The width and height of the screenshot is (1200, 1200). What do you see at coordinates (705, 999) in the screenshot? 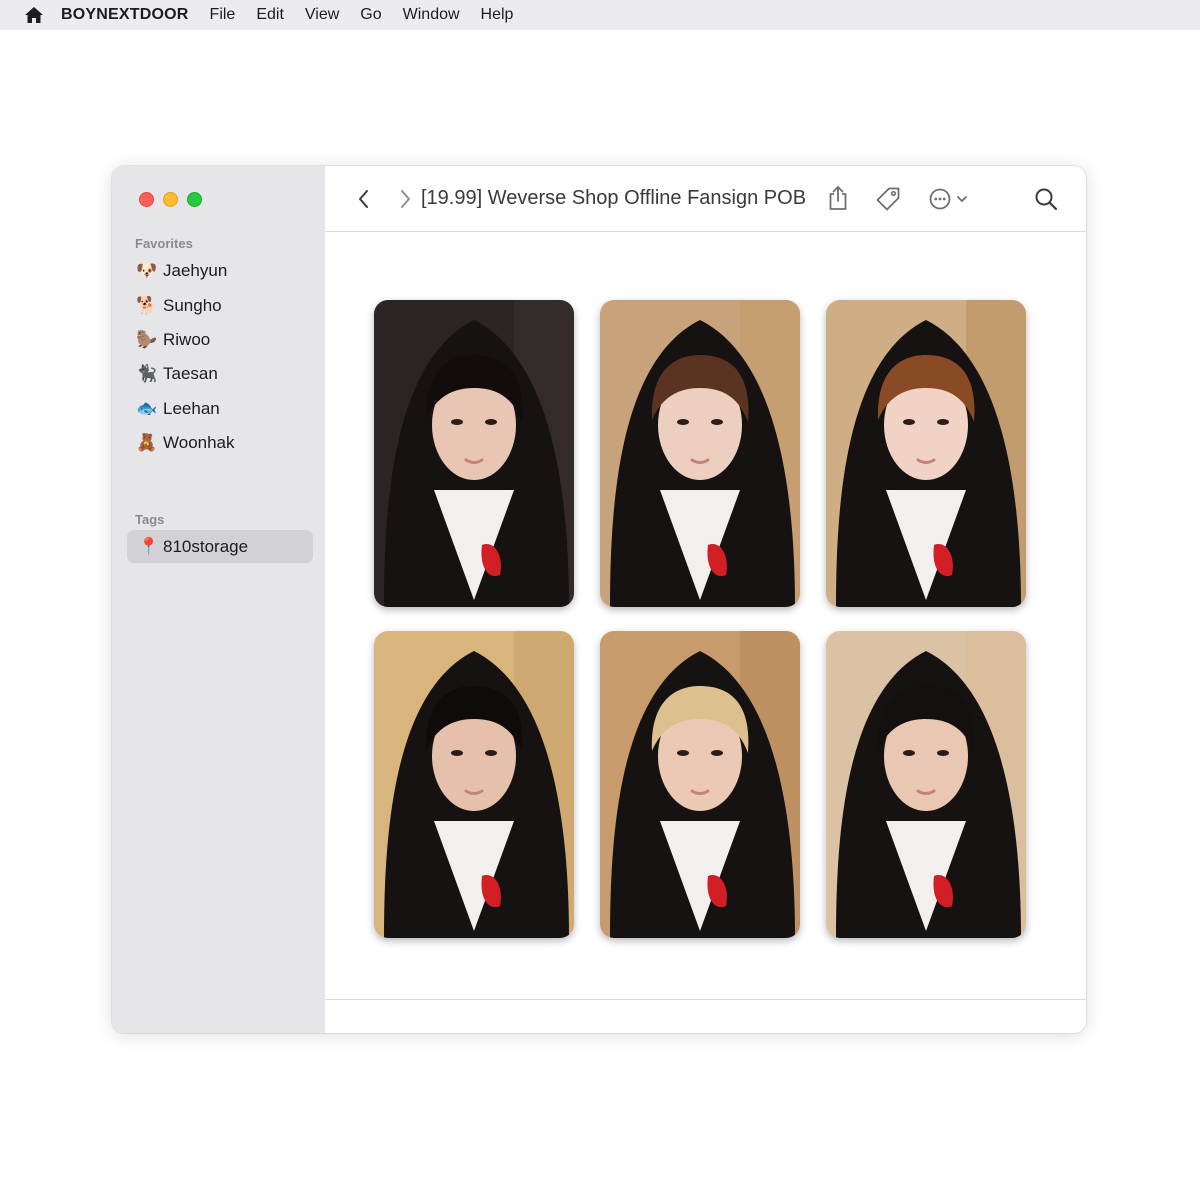
I see `status-bar-divider` at bounding box center [705, 999].